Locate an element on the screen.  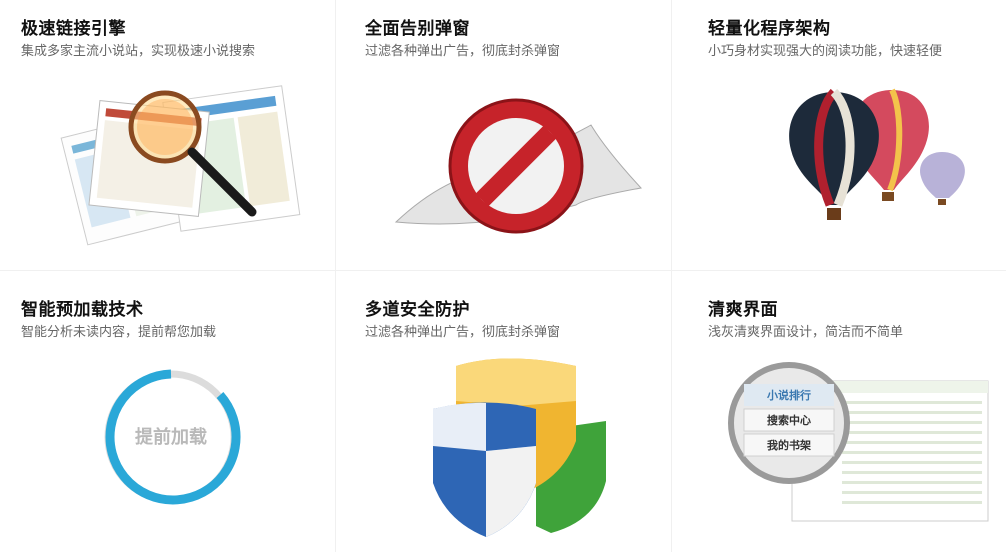
interface-magnifier-icon: 小说排行 搜索中心 我的书架 is located at coordinates (858, 442).